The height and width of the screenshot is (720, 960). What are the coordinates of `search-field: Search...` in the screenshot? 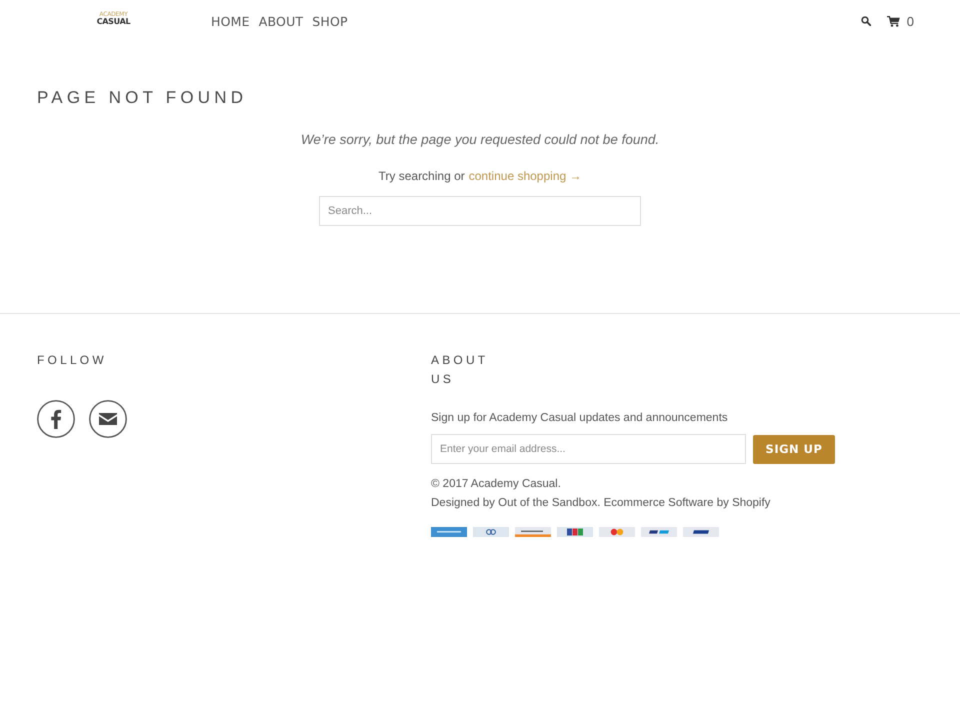 It's located at (480, 211).